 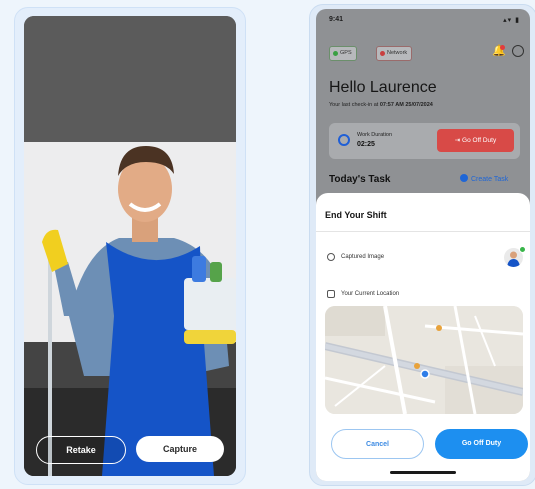 I want to click on work-duration-card: Work Duration 02:25 ⇥ Go Off Duty, so click(x=424, y=141).